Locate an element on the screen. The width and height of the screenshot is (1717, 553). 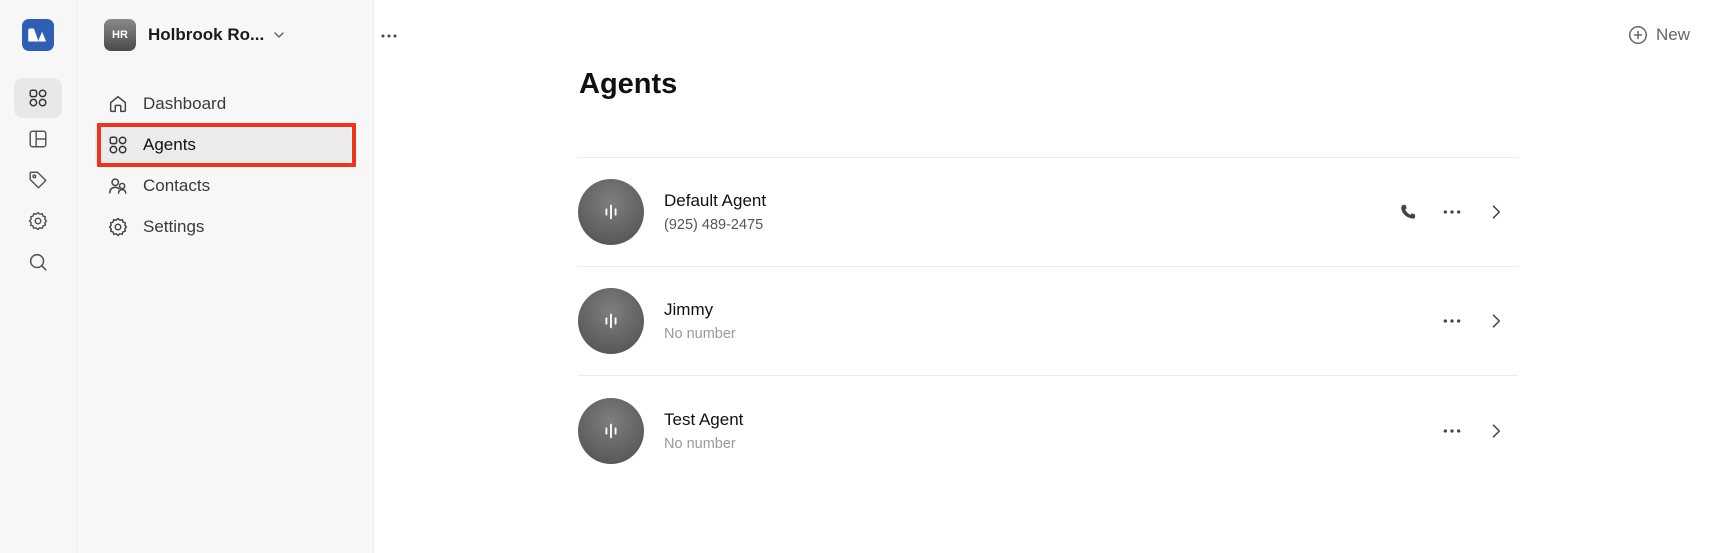
rail-layout-button is located at coordinates (38, 139).